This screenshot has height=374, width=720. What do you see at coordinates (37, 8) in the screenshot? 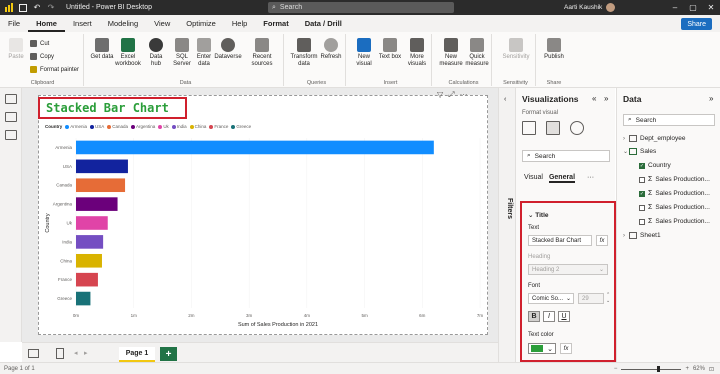
I see `undo-icon: ↶` at bounding box center [37, 8].